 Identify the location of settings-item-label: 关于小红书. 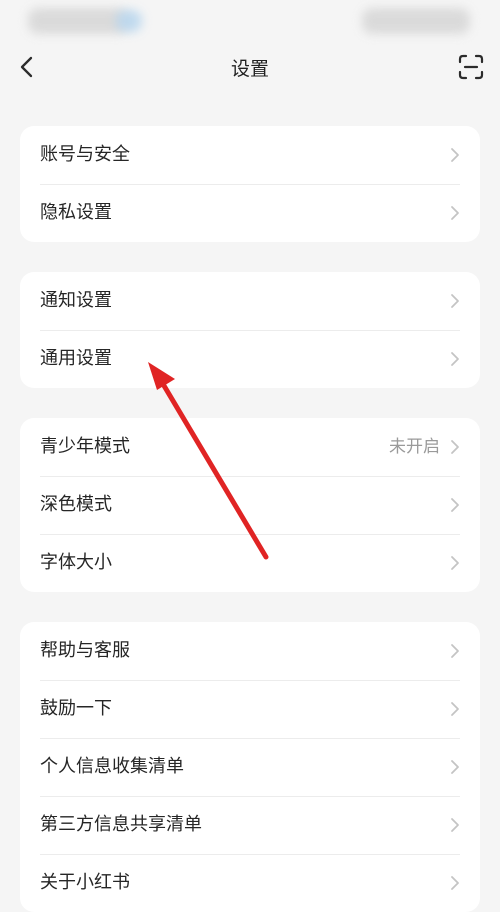
(85, 882).